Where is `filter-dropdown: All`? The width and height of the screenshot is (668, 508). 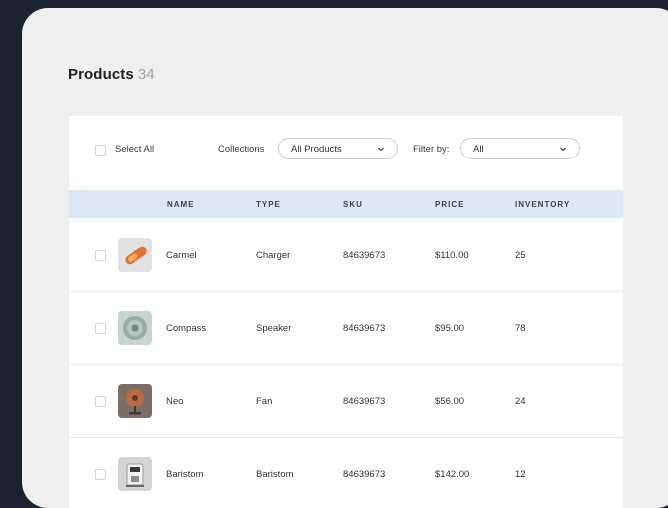
filter-dropdown: All is located at coordinates (520, 148).